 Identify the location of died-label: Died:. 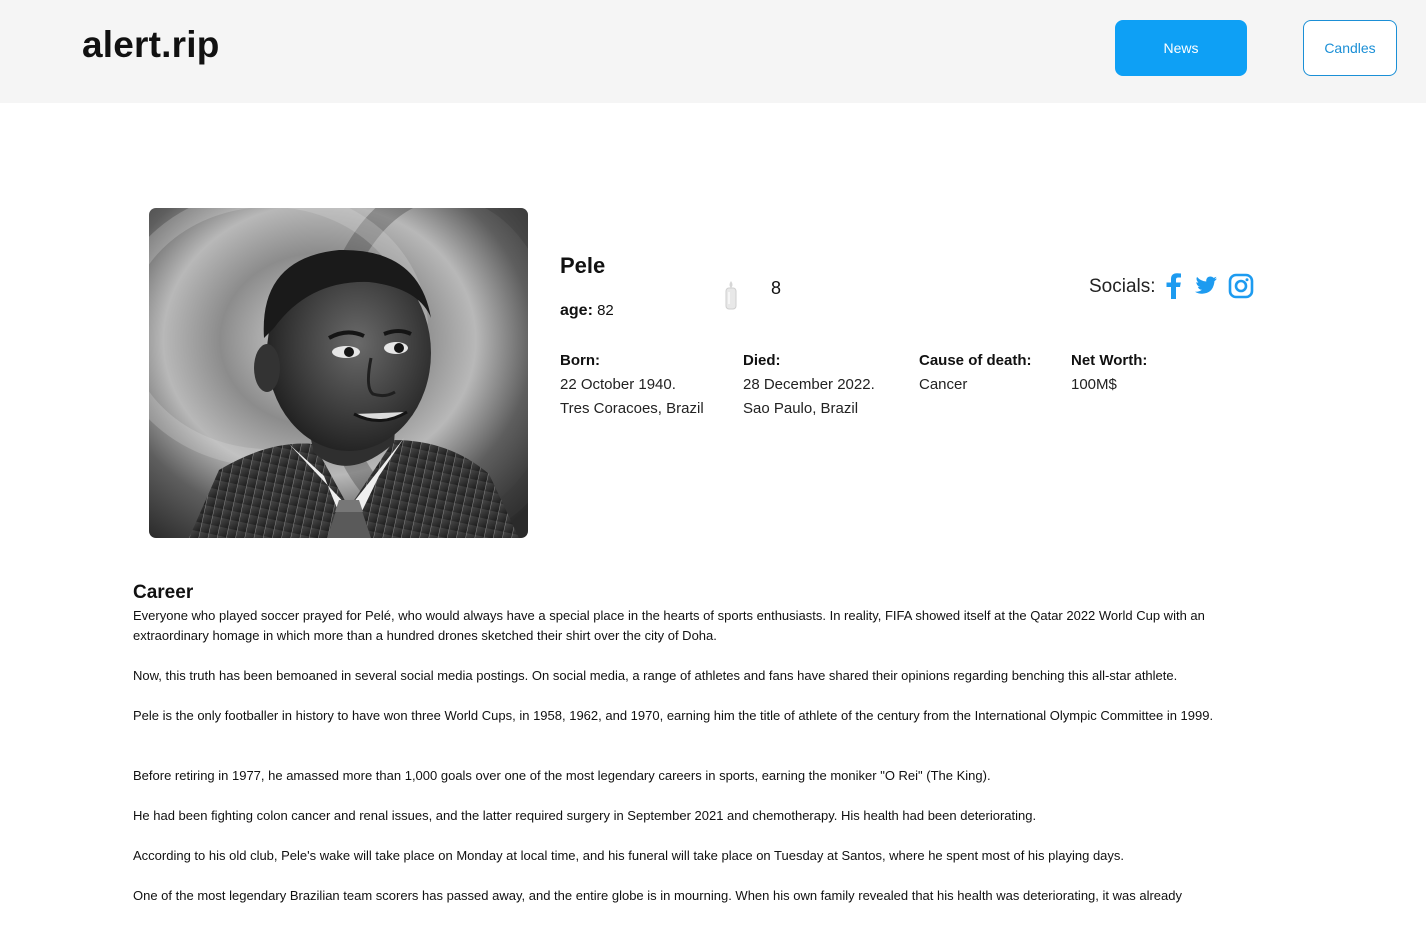
(762, 360).